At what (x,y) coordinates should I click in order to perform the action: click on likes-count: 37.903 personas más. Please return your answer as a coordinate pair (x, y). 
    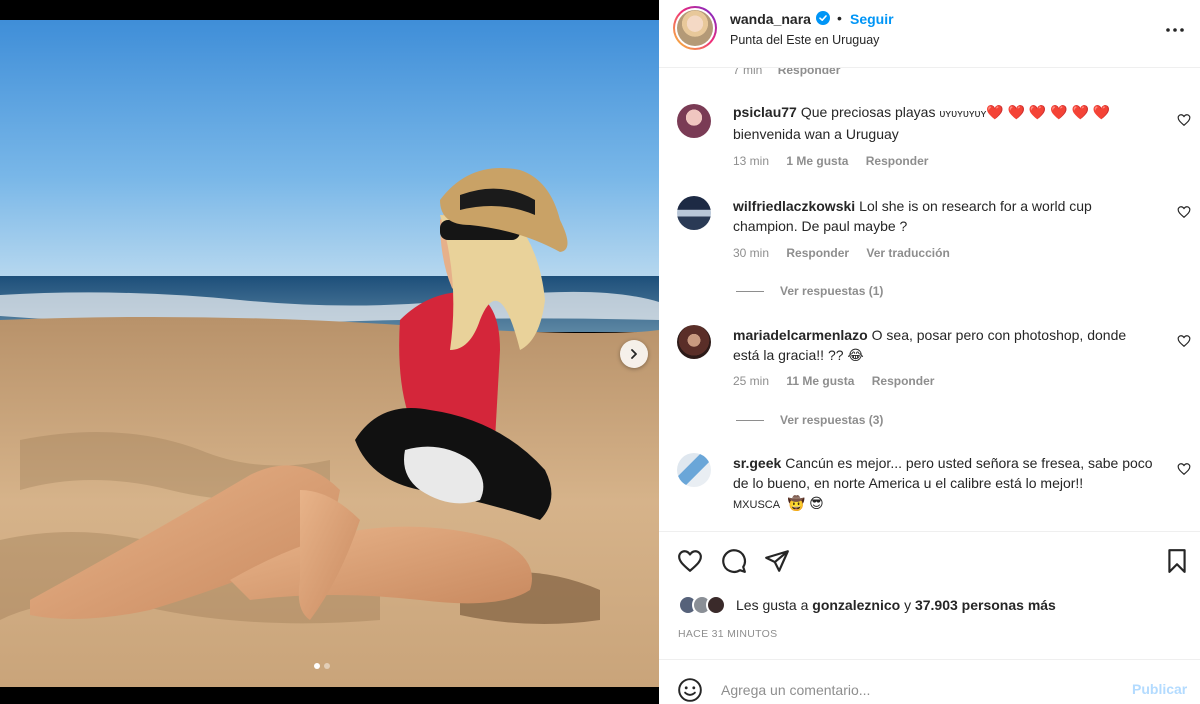
    Looking at the image, I should click on (985, 605).